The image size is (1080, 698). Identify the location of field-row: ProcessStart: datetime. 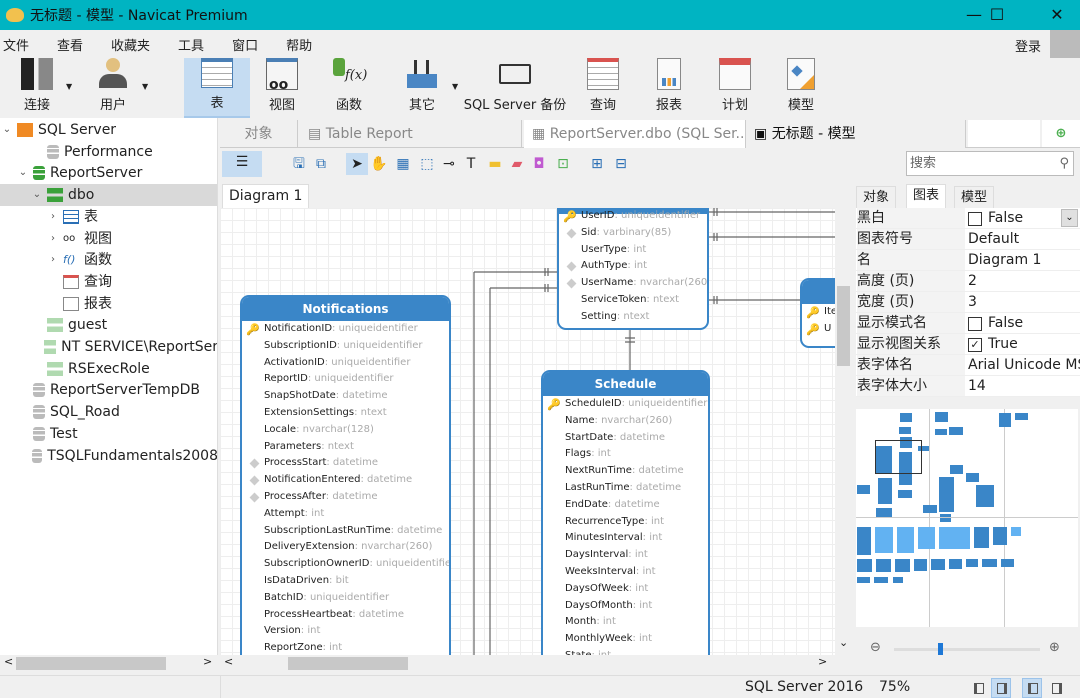
(345, 463).